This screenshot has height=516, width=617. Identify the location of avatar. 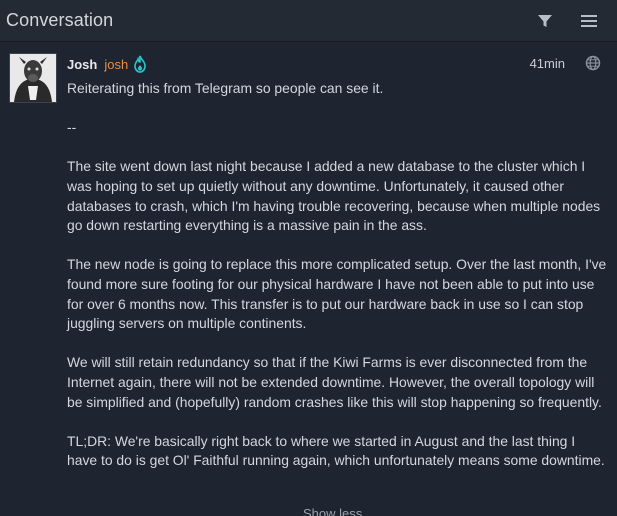
(33, 78).